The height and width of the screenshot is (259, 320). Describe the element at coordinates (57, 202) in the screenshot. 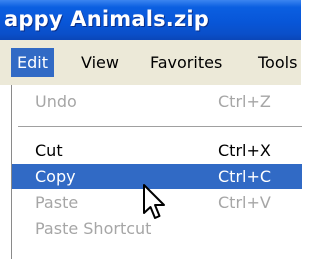

I see `menu-item-label: Paste` at that location.